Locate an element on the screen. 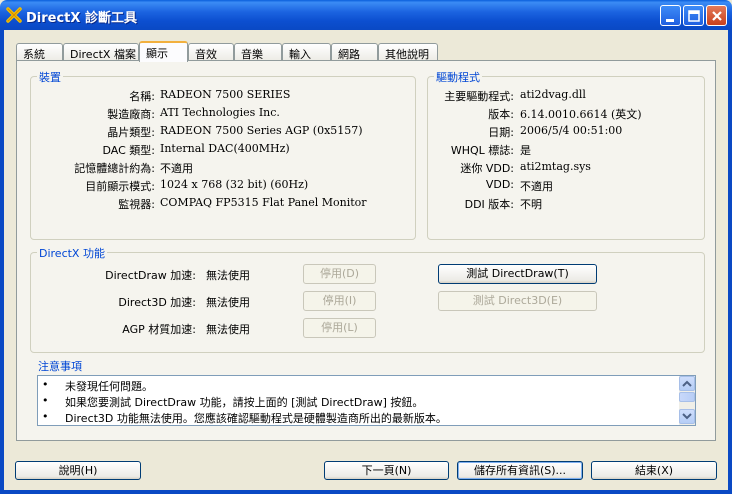 The image size is (732, 494). title-bar: DirectX 診斷工具 is located at coordinates (366, 15).